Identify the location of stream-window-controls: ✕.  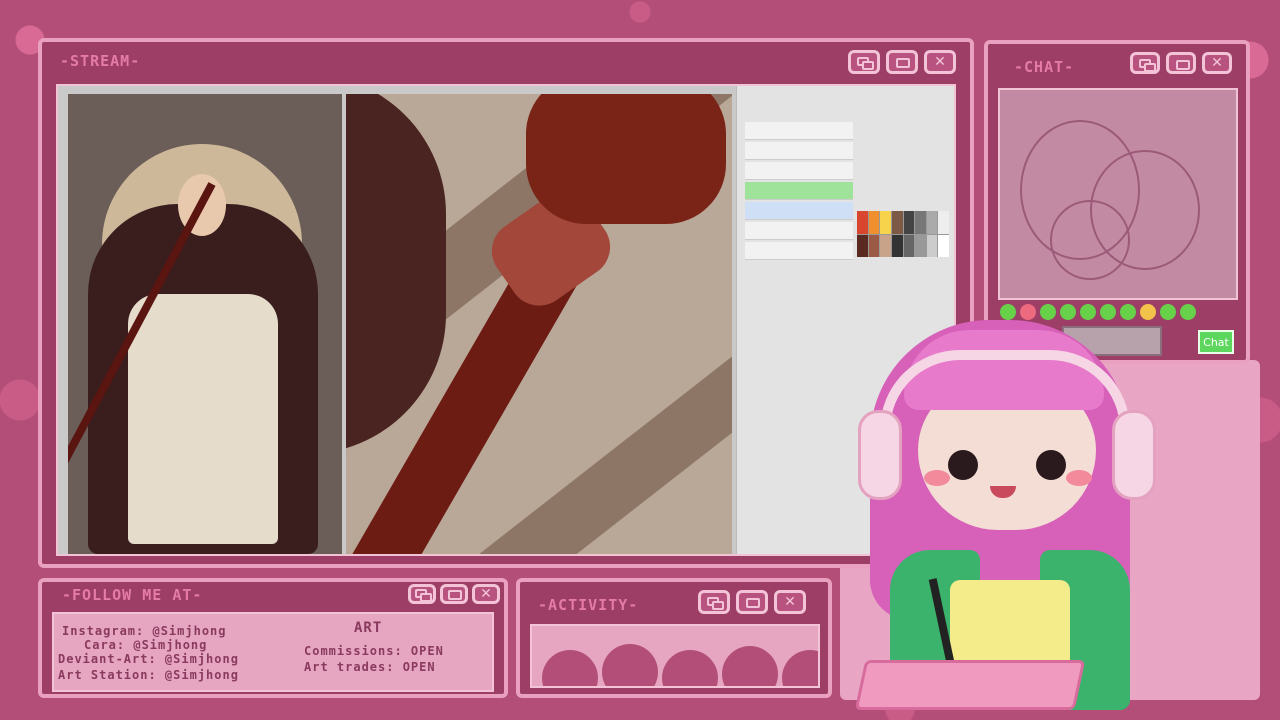
(902, 62).